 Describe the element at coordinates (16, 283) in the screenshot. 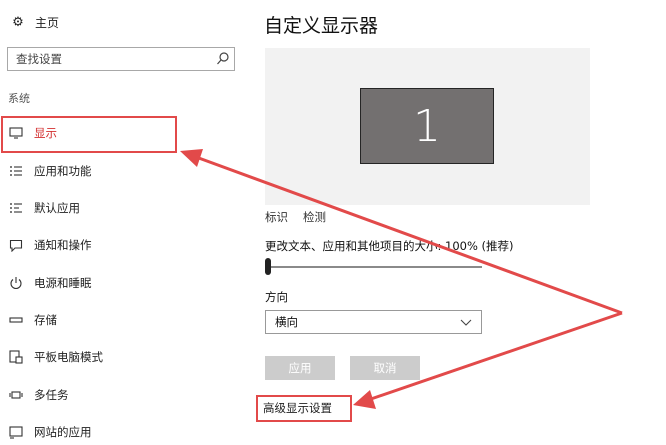

I see `power-icon` at that location.